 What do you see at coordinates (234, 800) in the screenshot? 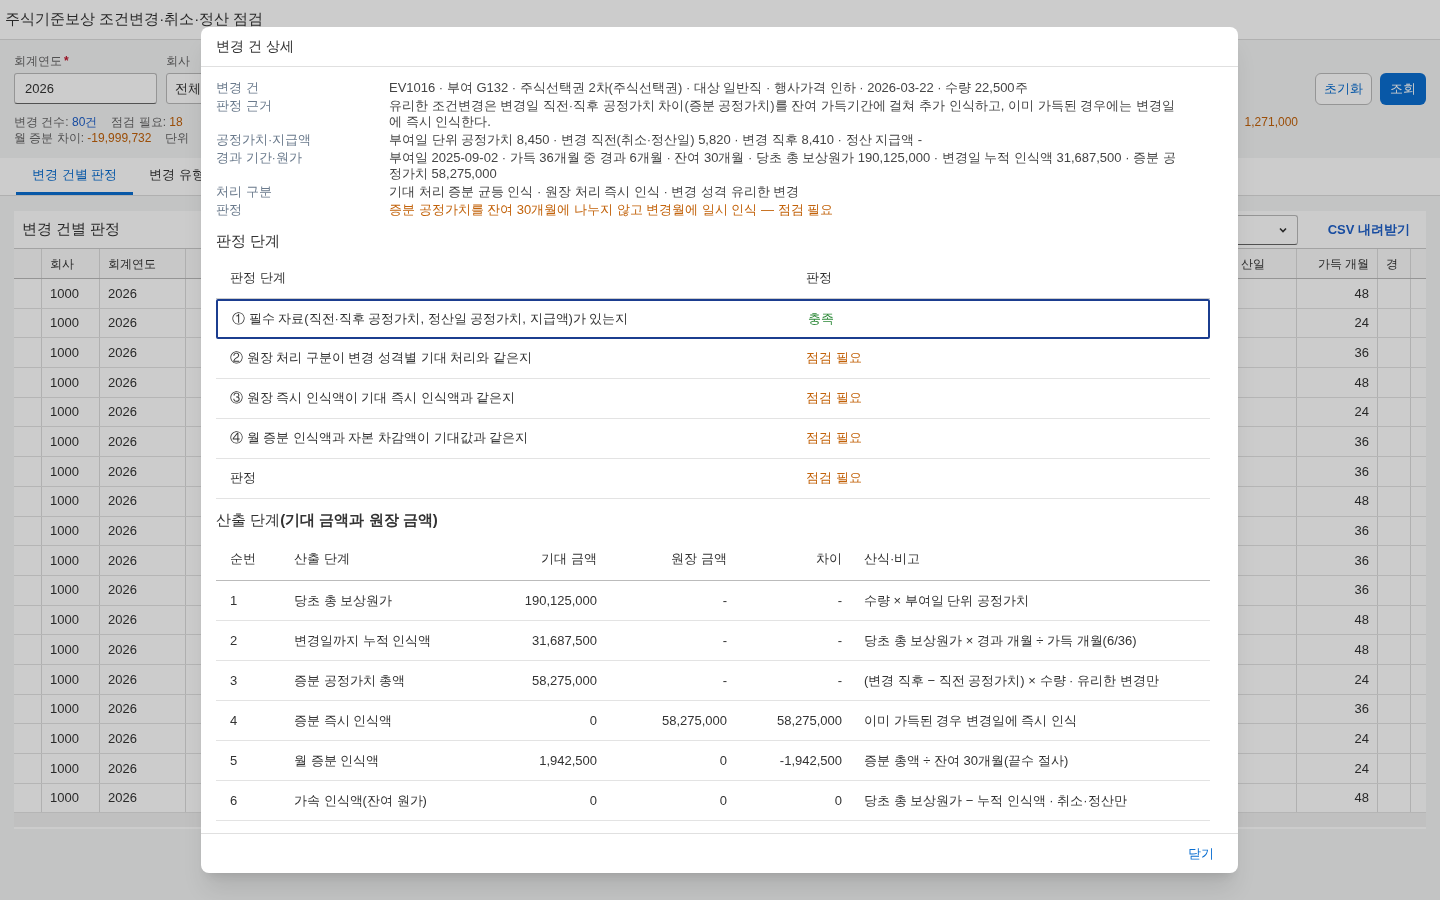
I see `table-cell-text: 6` at bounding box center [234, 800].